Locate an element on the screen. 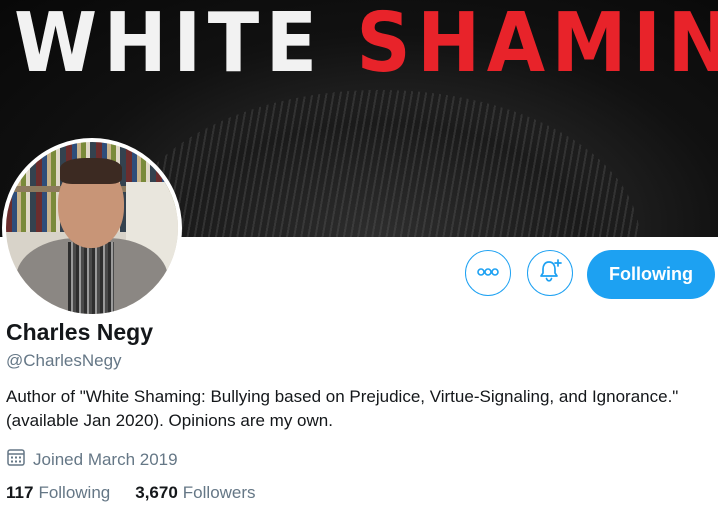 This screenshot has height=506, width=718. followers-stat-link: 3,670 Followers is located at coordinates (195, 493).